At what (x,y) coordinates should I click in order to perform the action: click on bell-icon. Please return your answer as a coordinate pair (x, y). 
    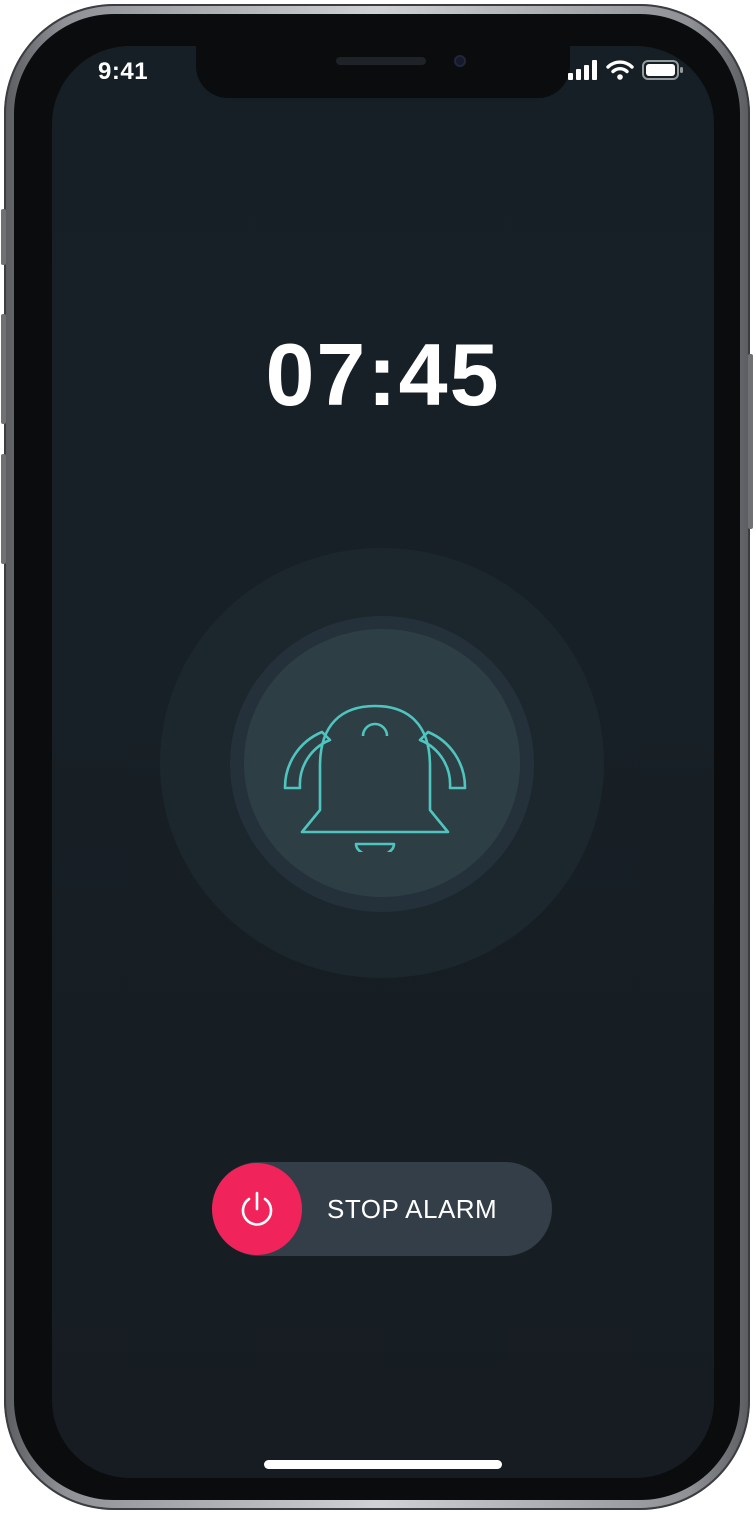
    Looking at the image, I should click on (375, 778).